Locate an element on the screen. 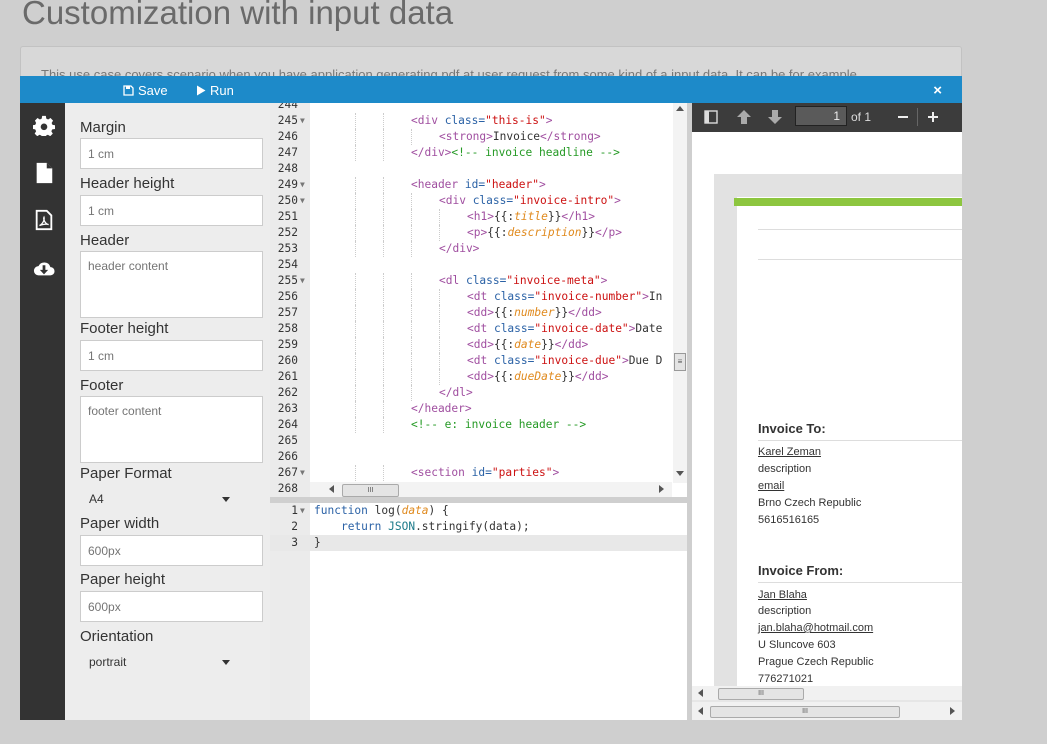 The image size is (1047, 744). code-line: 265 is located at coordinates (478, 441).